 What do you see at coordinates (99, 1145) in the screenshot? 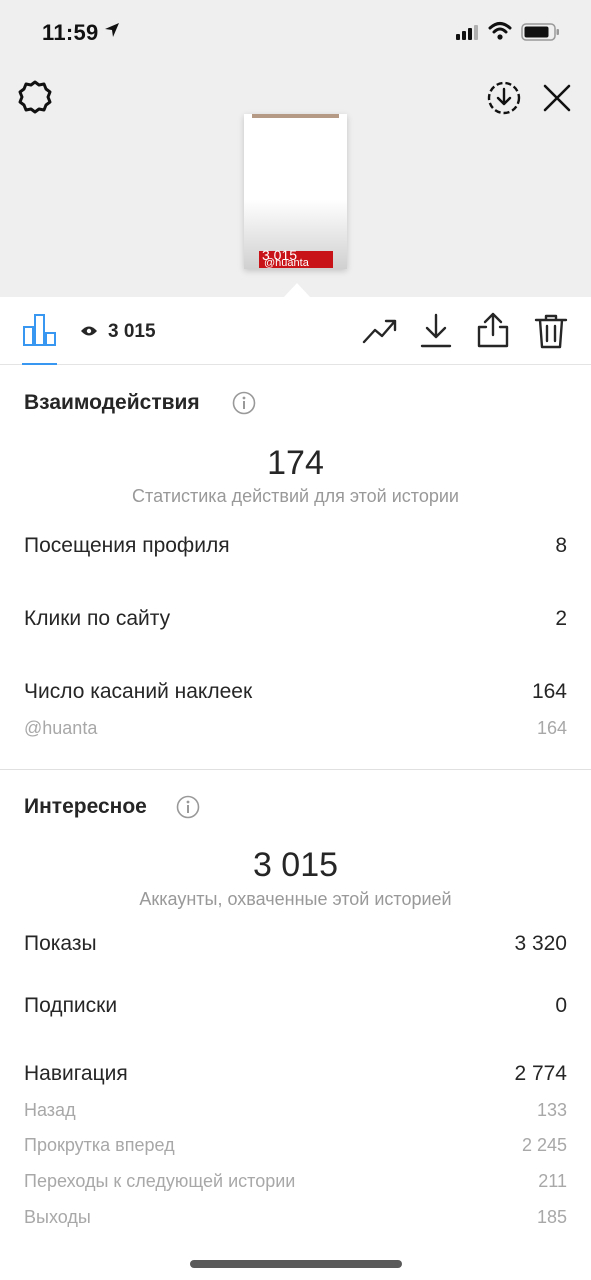
I see `nav-forward-label: Прокрутка вперед` at bounding box center [99, 1145].